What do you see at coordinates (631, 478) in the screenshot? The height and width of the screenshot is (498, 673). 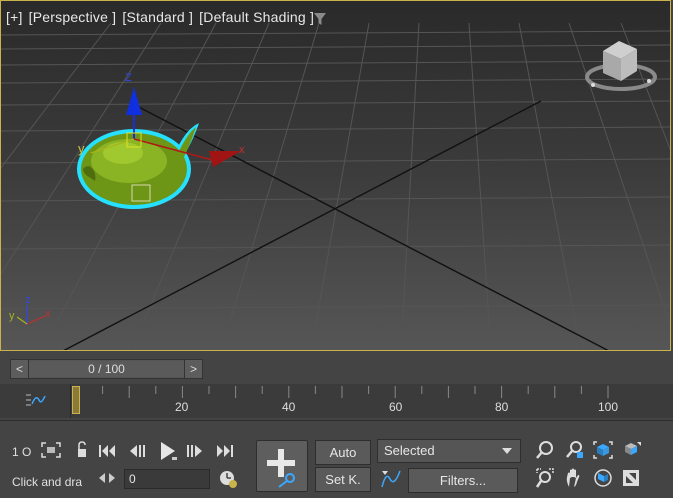 I see `maximize-viewport-icon` at bounding box center [631, 478].